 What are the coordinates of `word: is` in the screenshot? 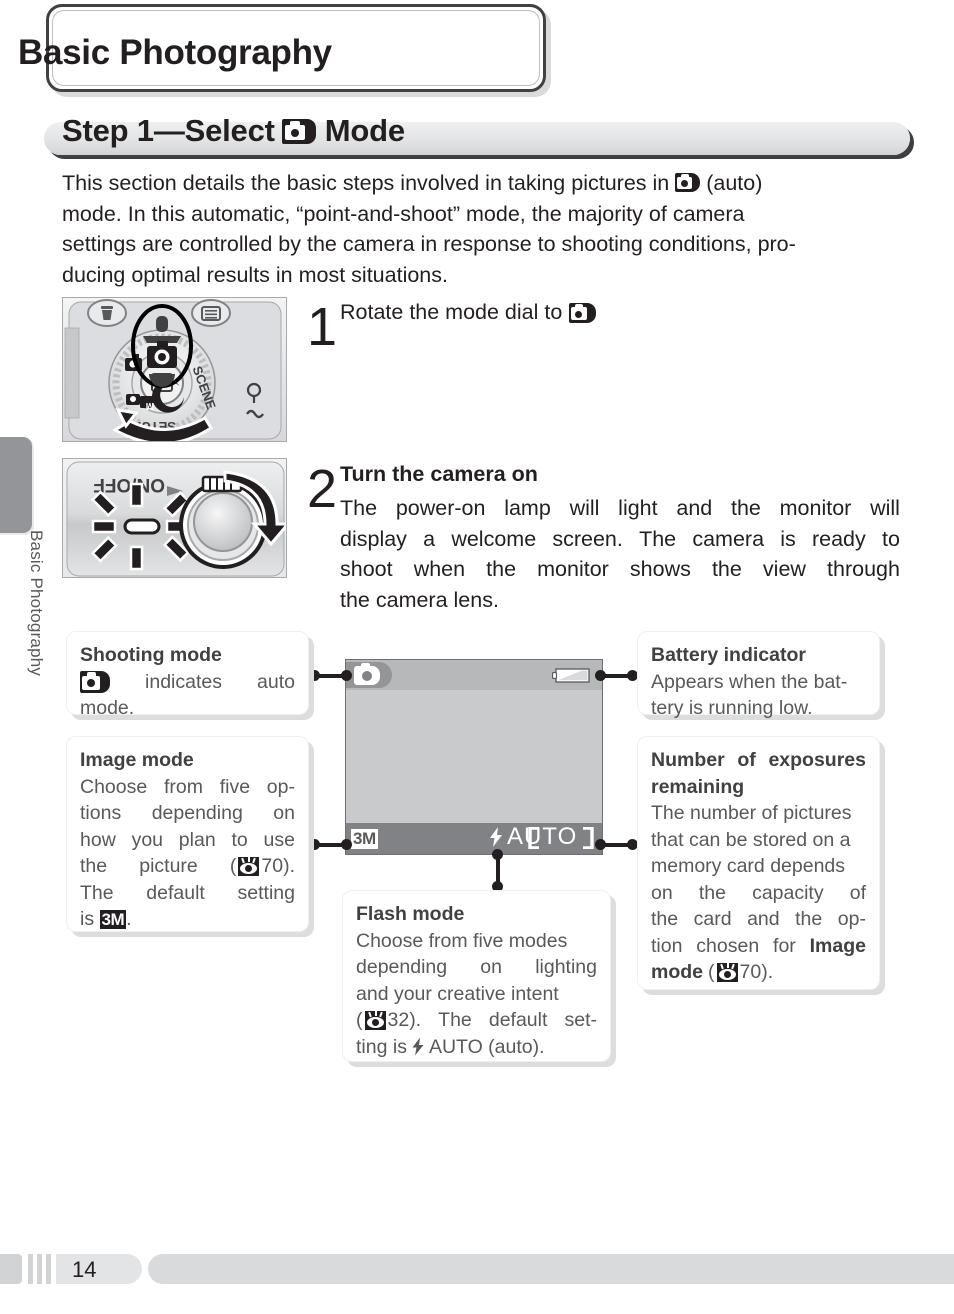 It's located at (87, 919).